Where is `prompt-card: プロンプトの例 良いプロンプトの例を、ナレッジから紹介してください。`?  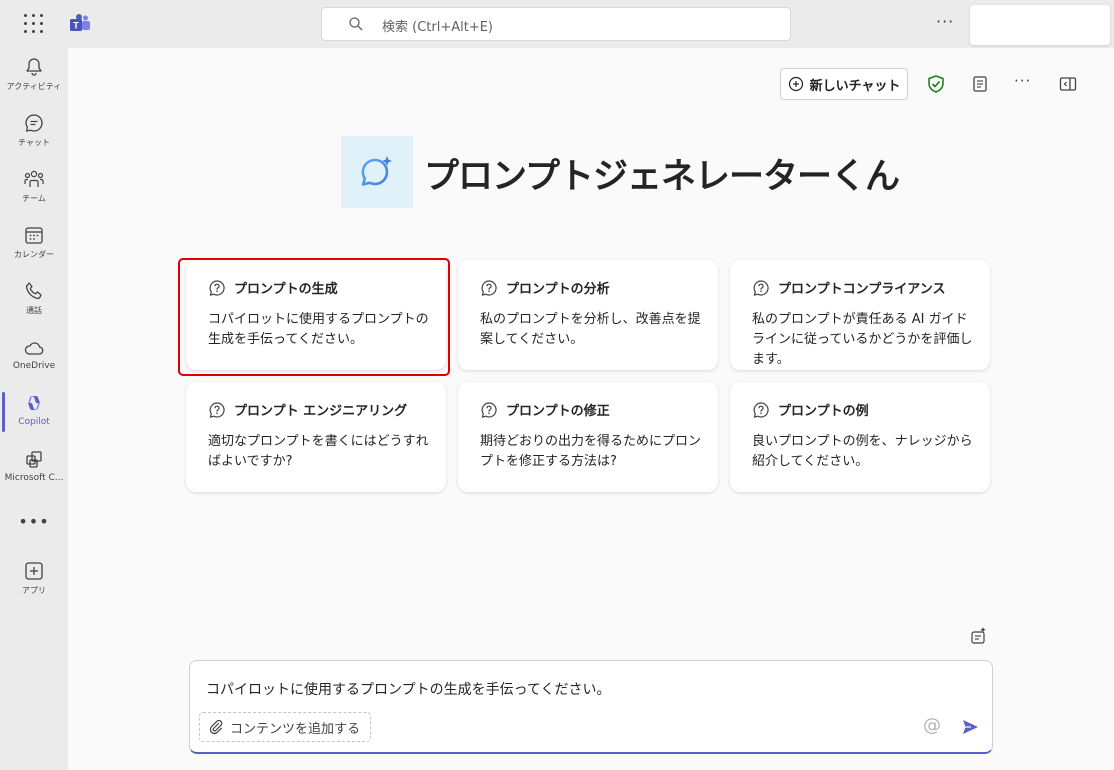 prompt-card: プロンプトの例 良いプロンプトの例を、ナレッジから紹介してください。 is located at coordinates (860, 437).